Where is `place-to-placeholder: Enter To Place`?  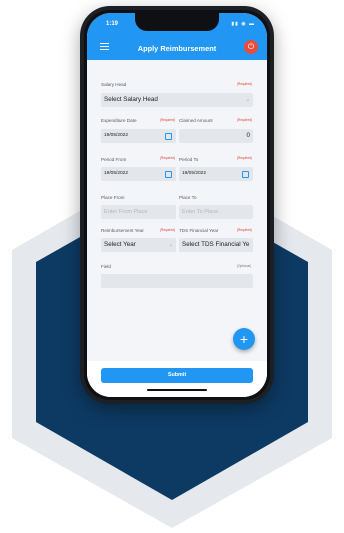
place-to-placeholder: Enter To Place is located at coordinates (200, 212).